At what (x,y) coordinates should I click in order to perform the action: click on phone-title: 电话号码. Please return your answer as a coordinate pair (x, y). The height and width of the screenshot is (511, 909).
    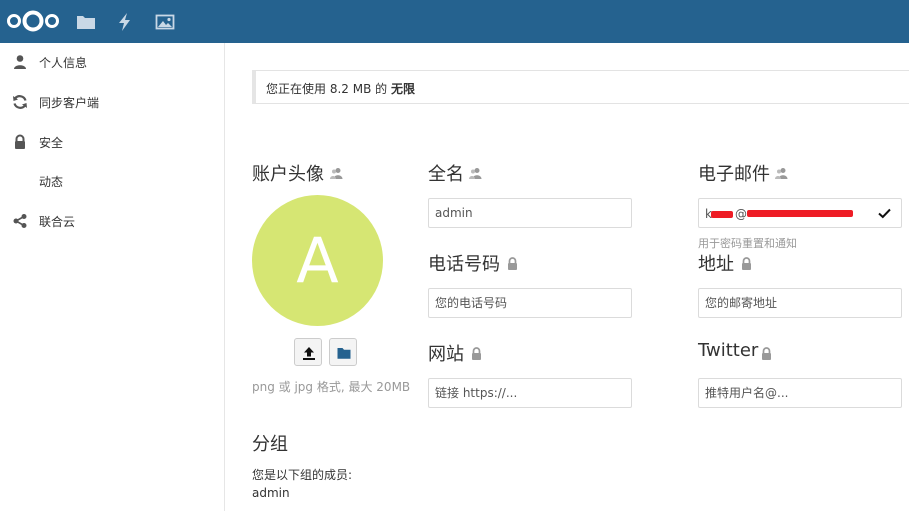
    Looking at the image, I should click on (464, 264).